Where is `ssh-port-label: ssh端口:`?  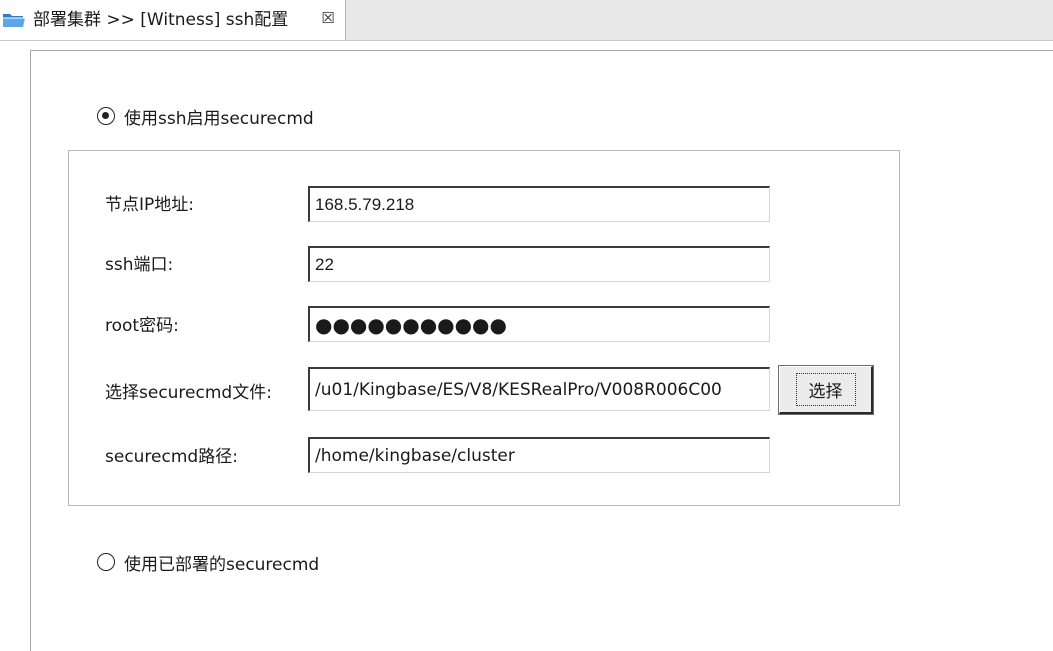 ssh-port-label: ssh端口: is located at coordinates (139, 265).